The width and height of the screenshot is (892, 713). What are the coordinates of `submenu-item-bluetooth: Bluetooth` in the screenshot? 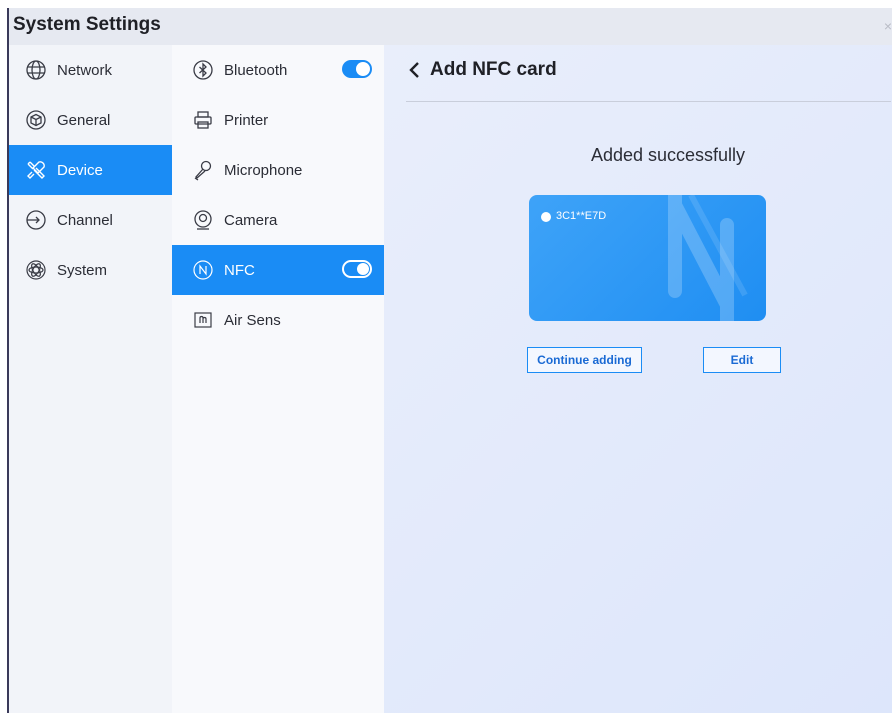 It's located at (278, 70).